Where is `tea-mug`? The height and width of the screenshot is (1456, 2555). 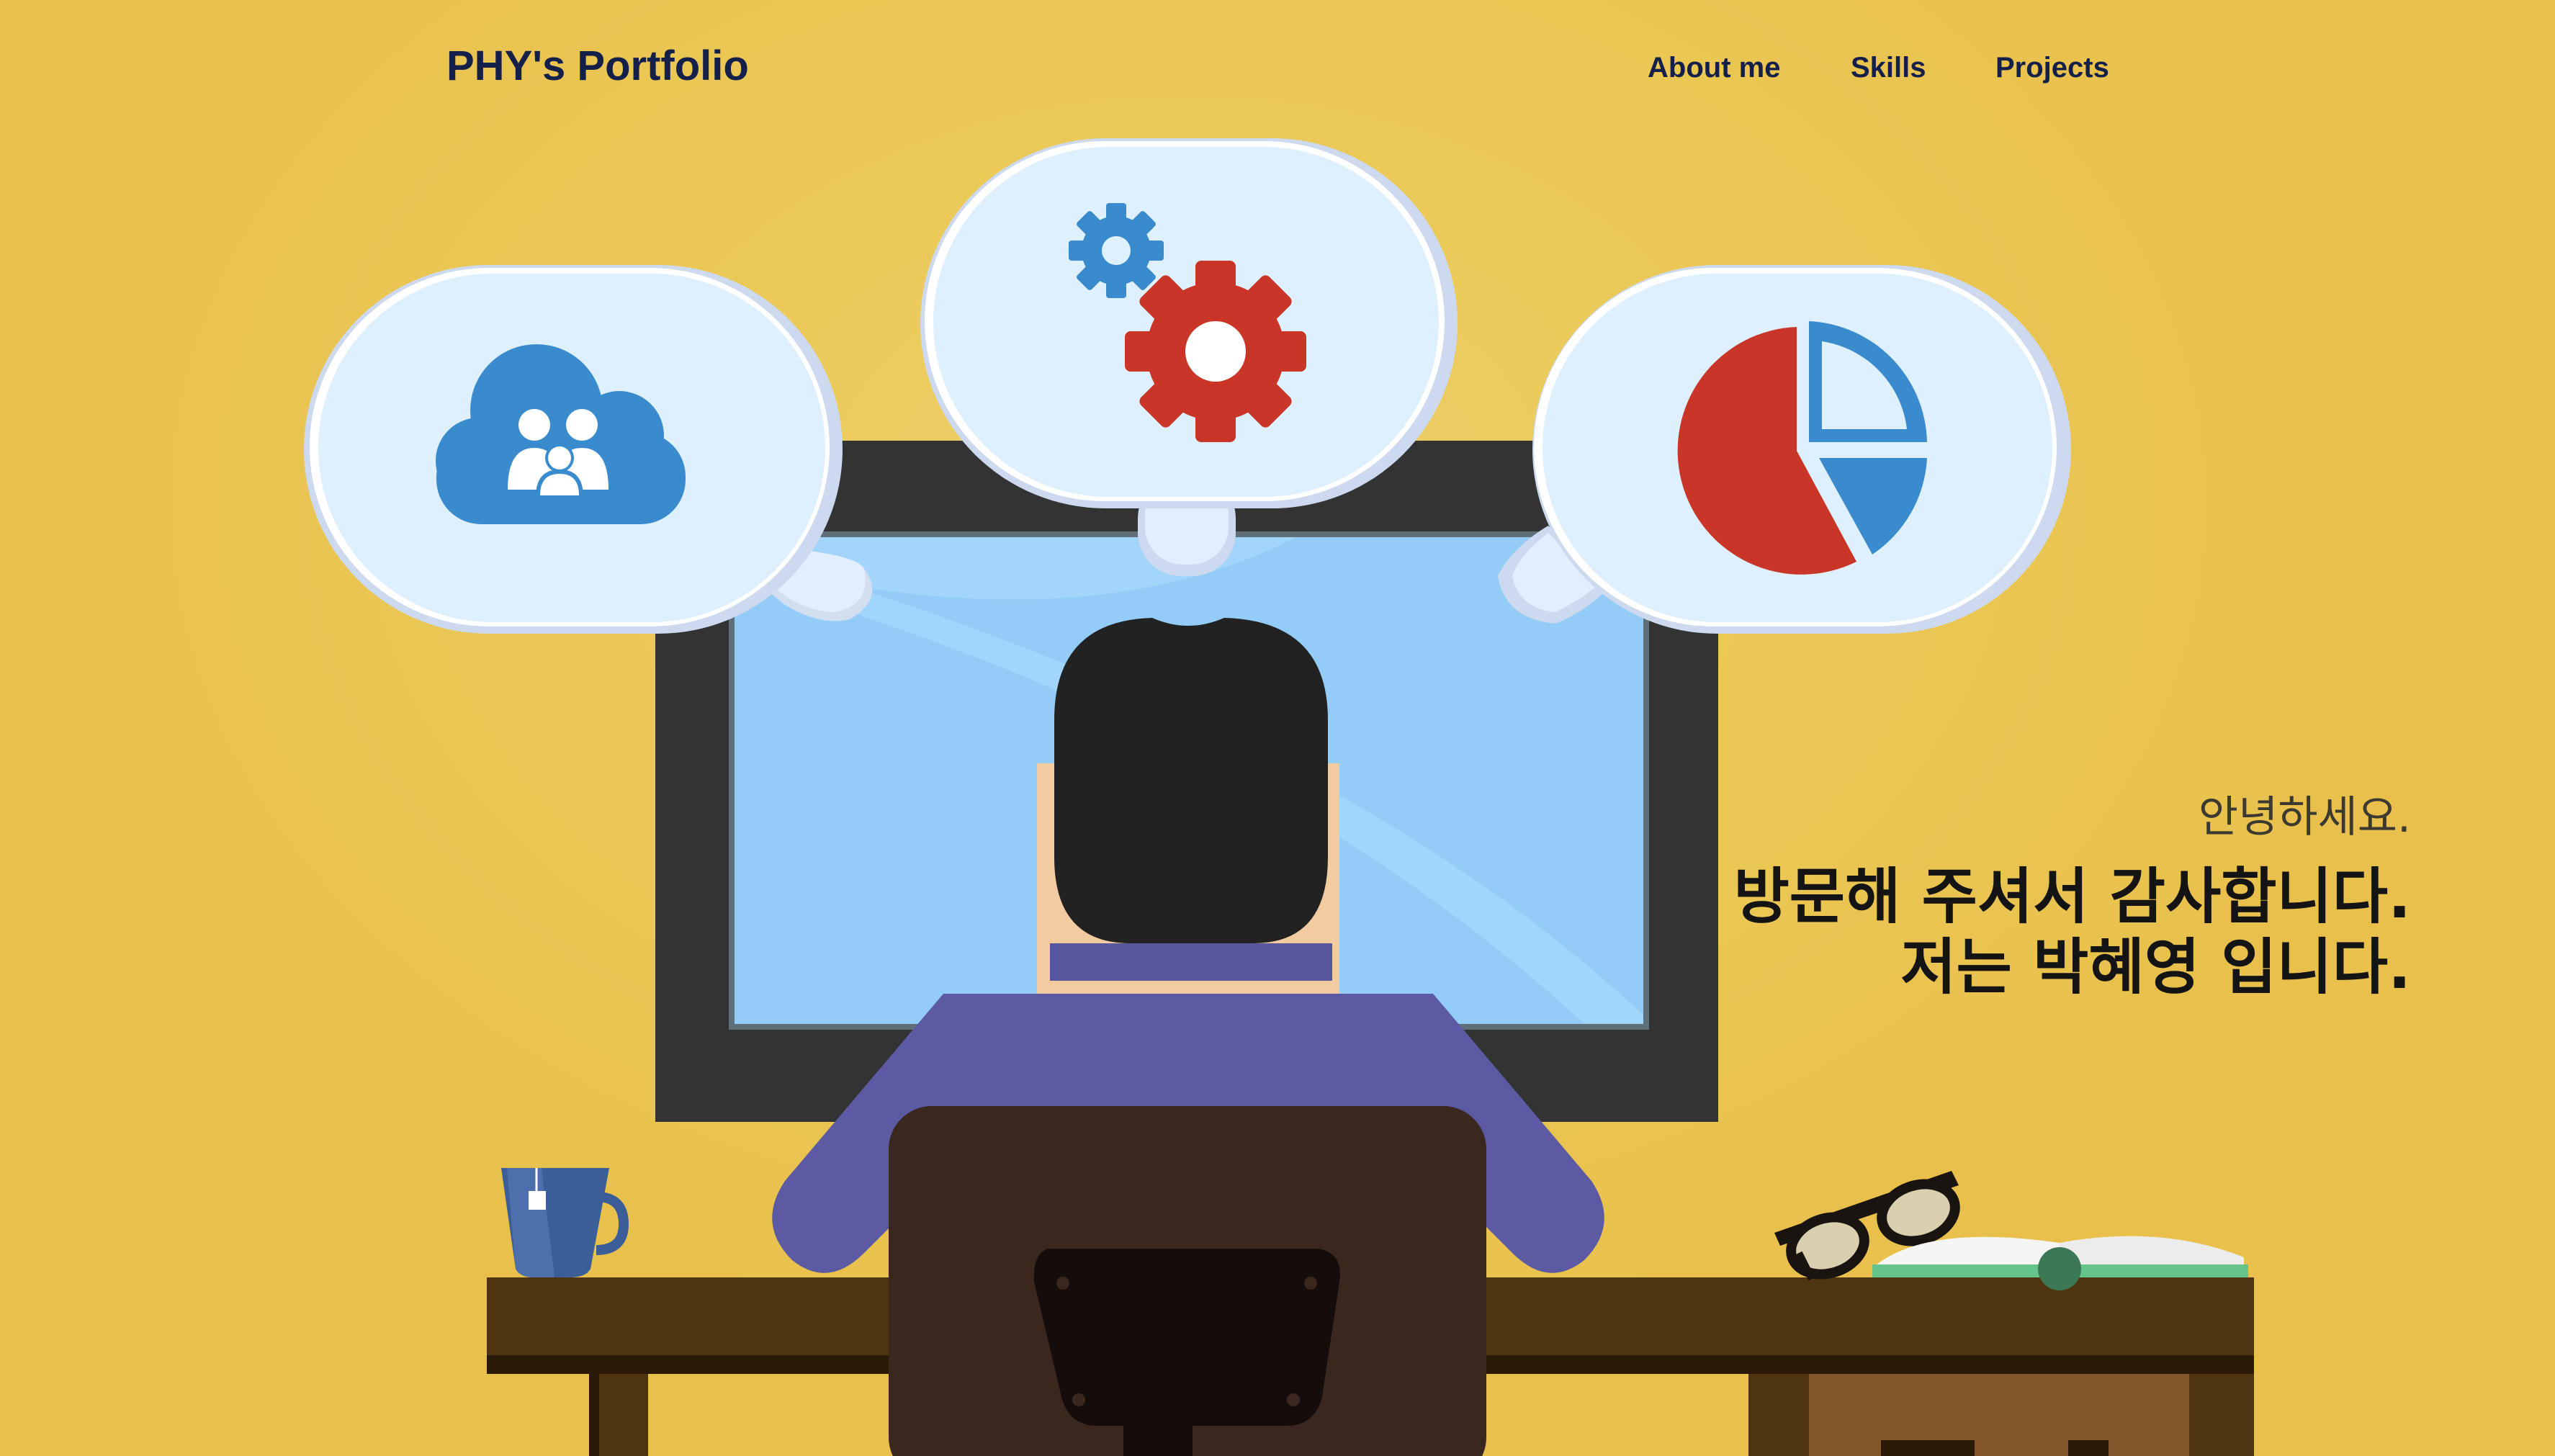
tea-mug is located at coordinates (565, 1222).